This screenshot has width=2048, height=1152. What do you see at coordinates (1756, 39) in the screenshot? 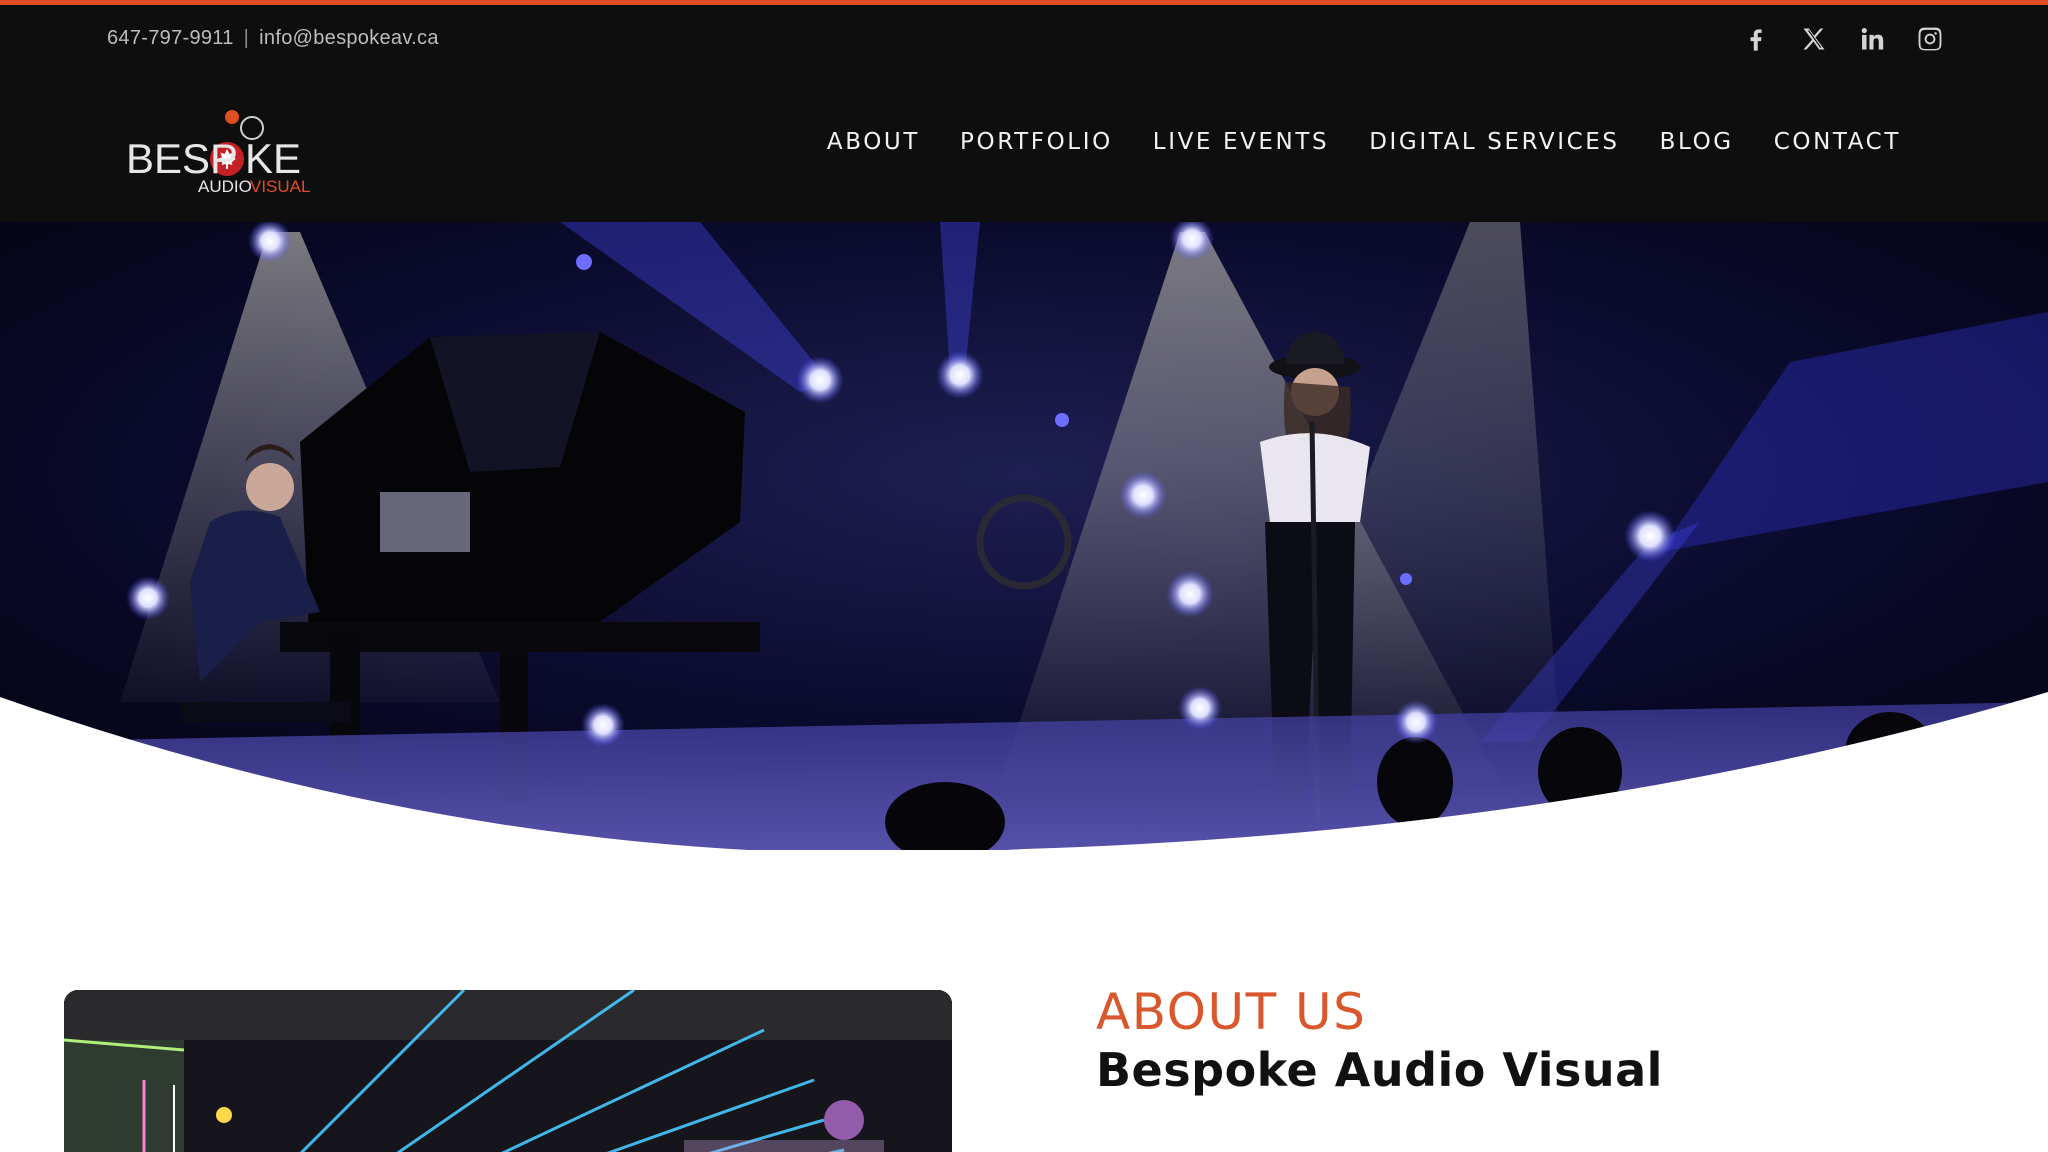
I see `facebook-icon` at bounding box center [1756, 39].